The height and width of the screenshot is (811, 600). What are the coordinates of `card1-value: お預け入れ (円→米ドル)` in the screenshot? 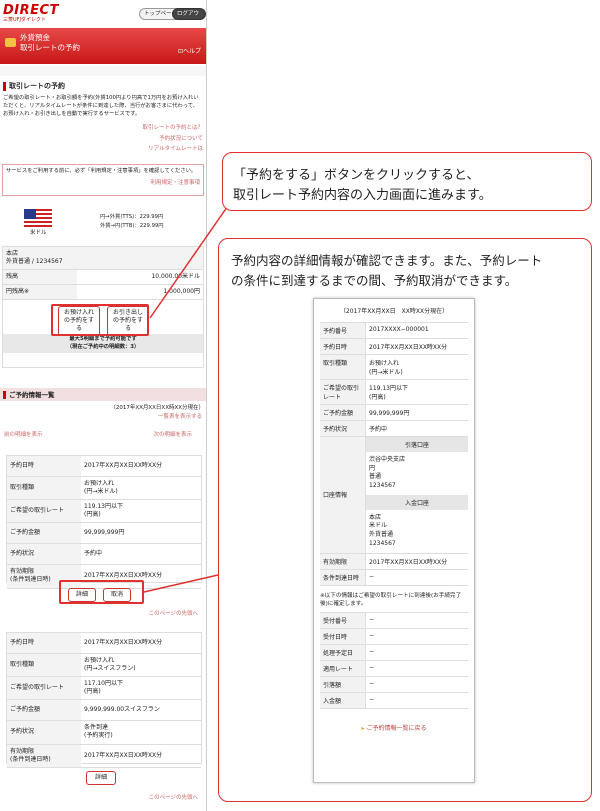 It's located at (101, 488).